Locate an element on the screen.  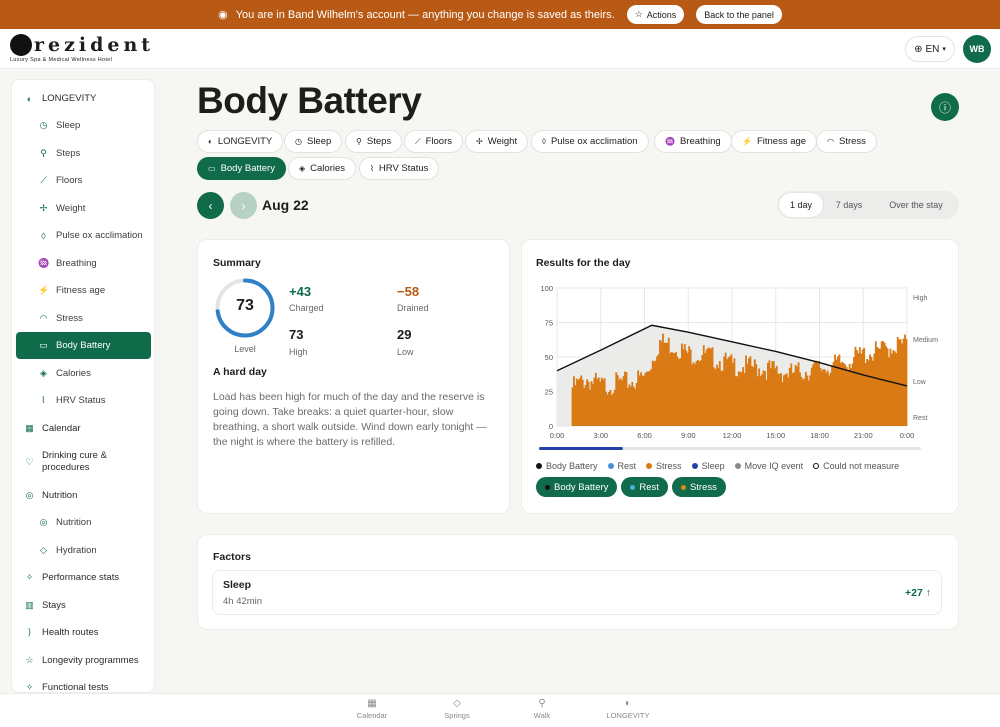
toggle-stress: Stress is located at coordinates (698, 487).